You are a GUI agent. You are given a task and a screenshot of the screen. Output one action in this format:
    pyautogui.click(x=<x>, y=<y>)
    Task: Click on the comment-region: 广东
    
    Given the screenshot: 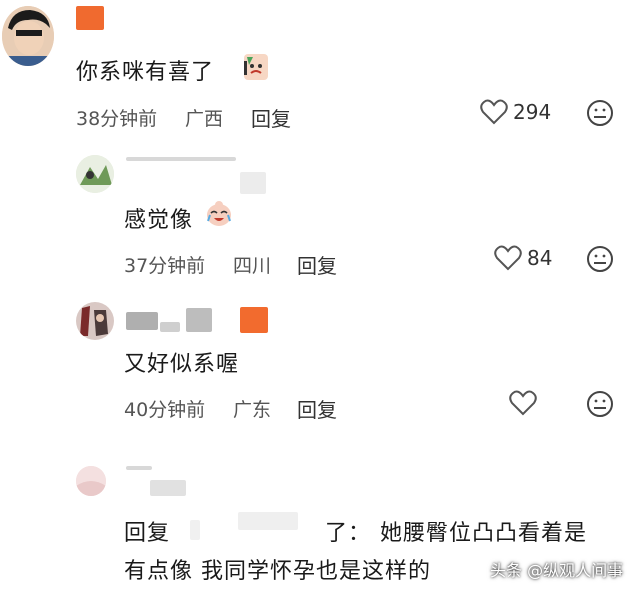 What is the action you would take?
    pyautogui.click(x=252, y=410)
    